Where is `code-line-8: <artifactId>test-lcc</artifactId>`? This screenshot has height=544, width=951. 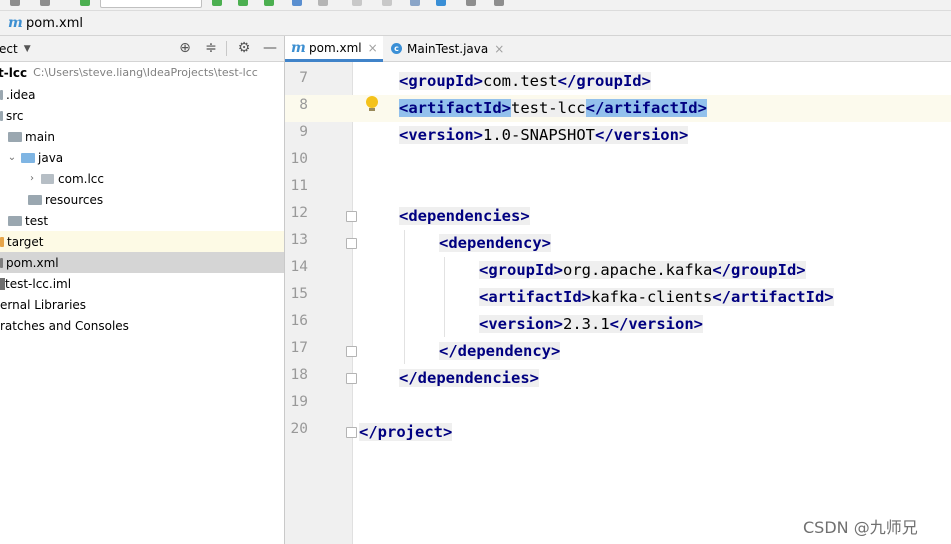 code-line-8: <artifactId>test-lcc</artifactId> is located at coordinates (553, 108).